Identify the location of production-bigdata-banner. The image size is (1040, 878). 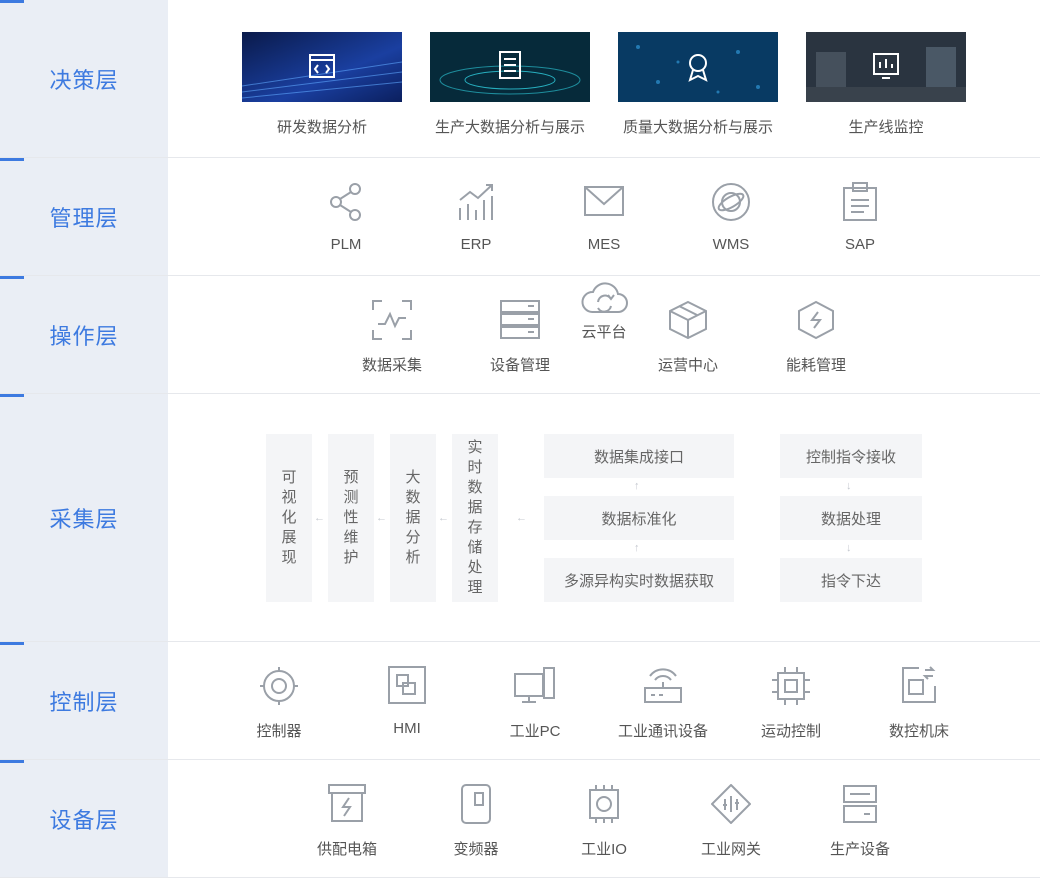
(510, 67).